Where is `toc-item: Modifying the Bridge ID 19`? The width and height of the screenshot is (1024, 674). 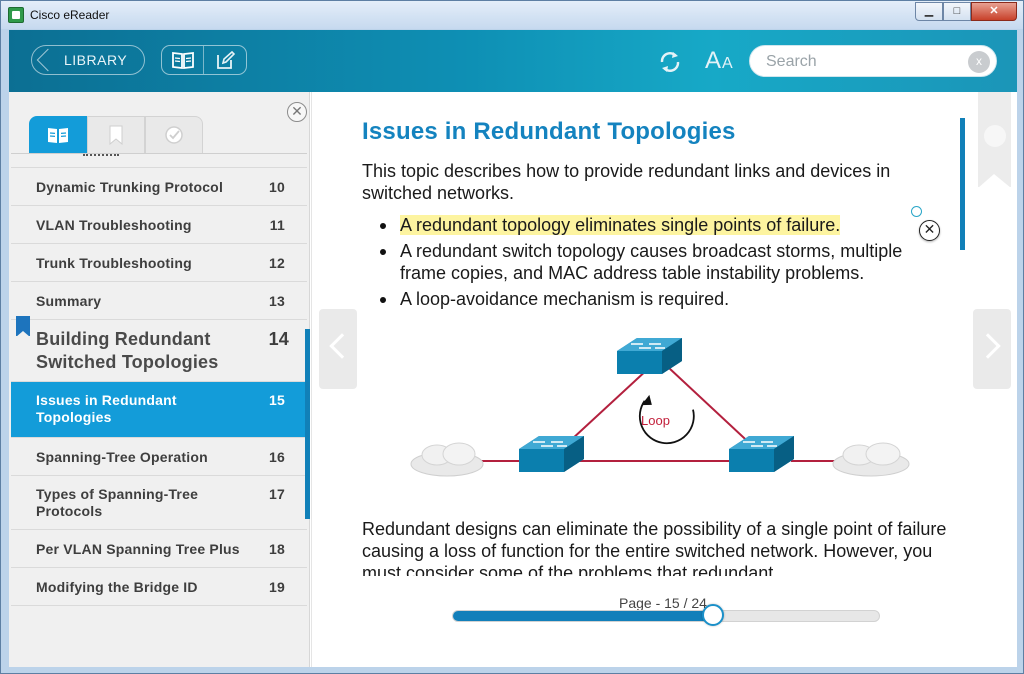 toc-item: Modifying the Bridge ID 19 is located at coordinates (159, 587).